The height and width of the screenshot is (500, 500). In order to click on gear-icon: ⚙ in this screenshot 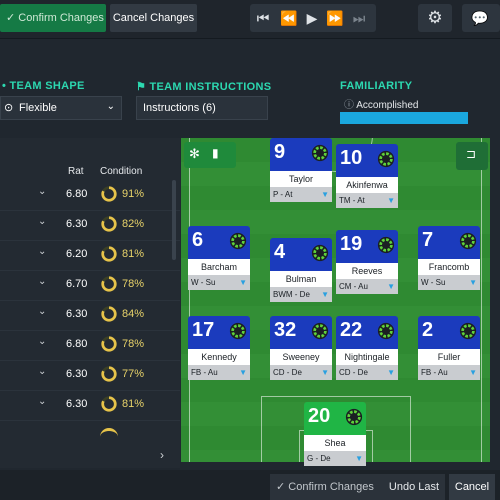, I will do `click(435, 17)`.